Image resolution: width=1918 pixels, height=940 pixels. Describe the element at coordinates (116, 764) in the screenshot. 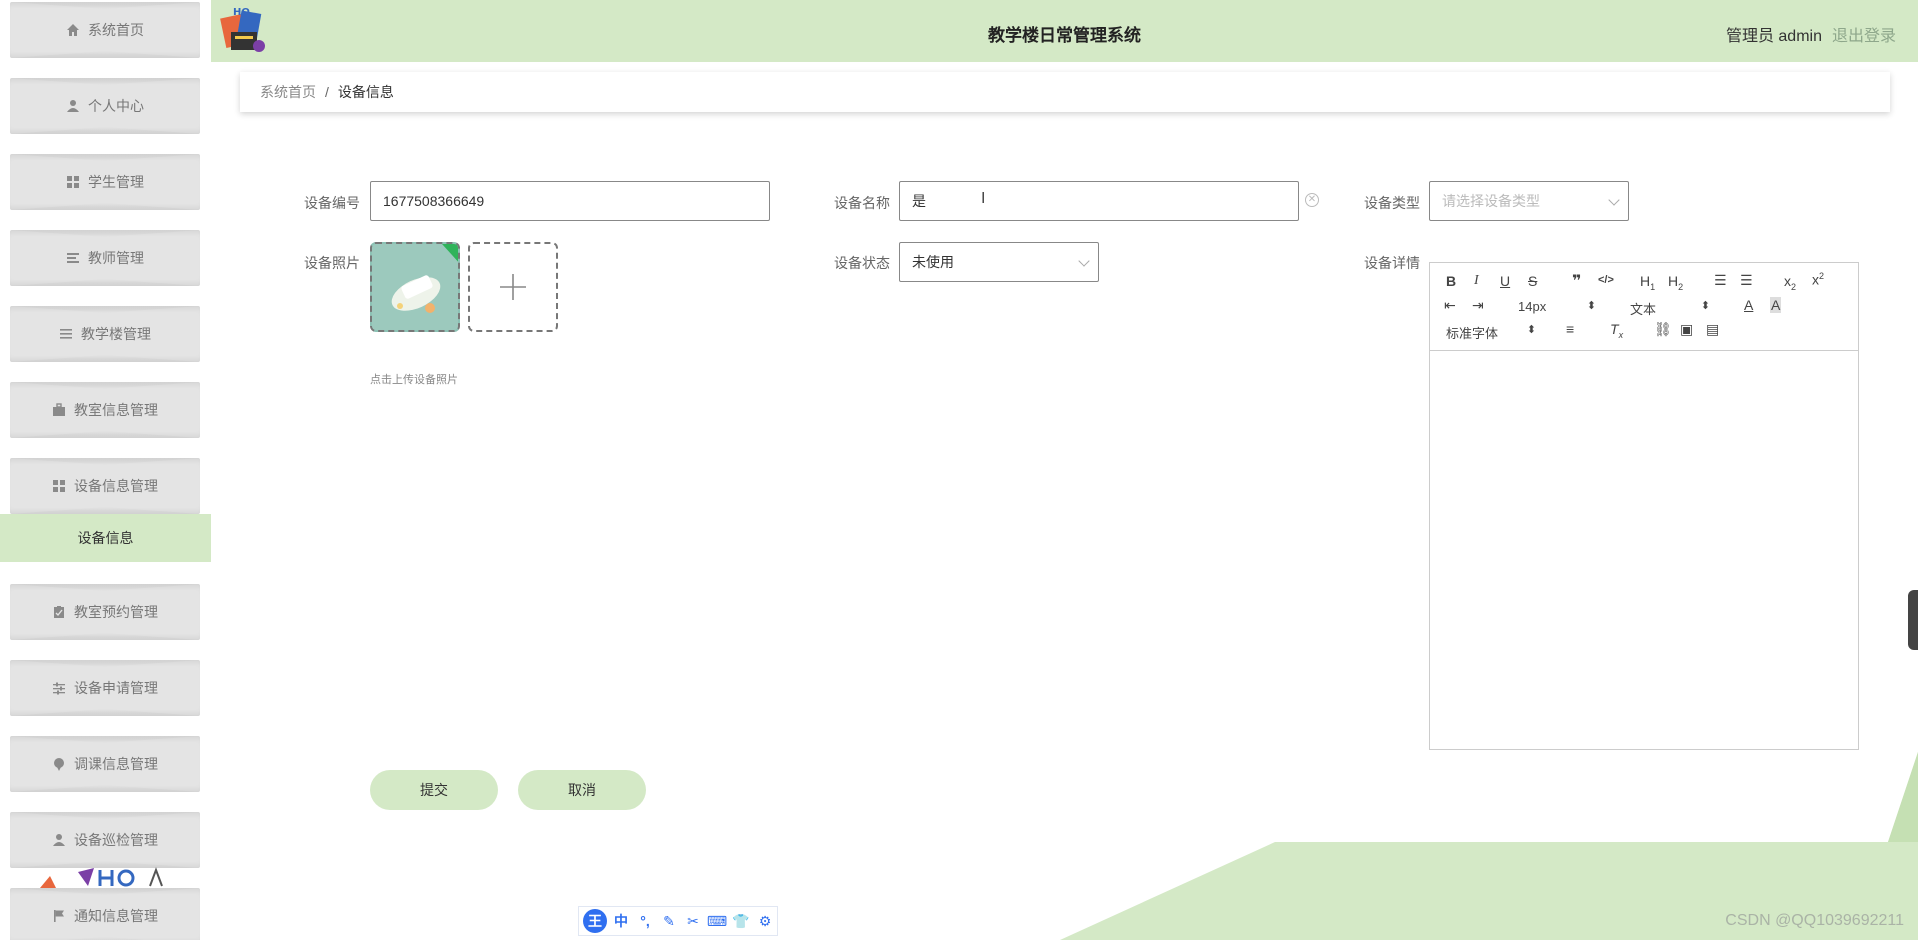

I see `sidebar-item-label: 调课信息管理` at that location.